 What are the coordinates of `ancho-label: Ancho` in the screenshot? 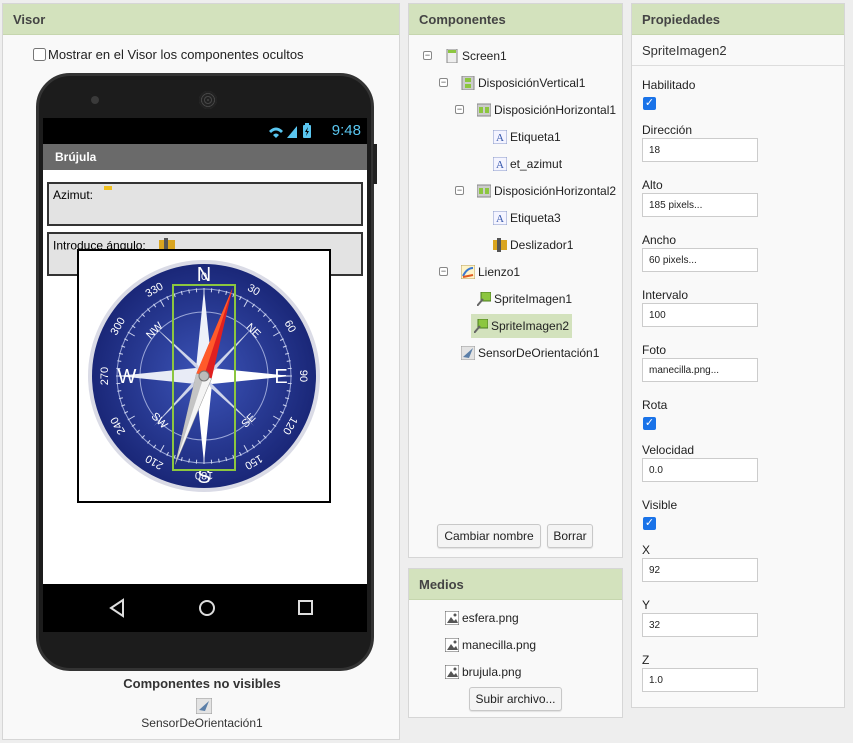 It's located at (659, 240).